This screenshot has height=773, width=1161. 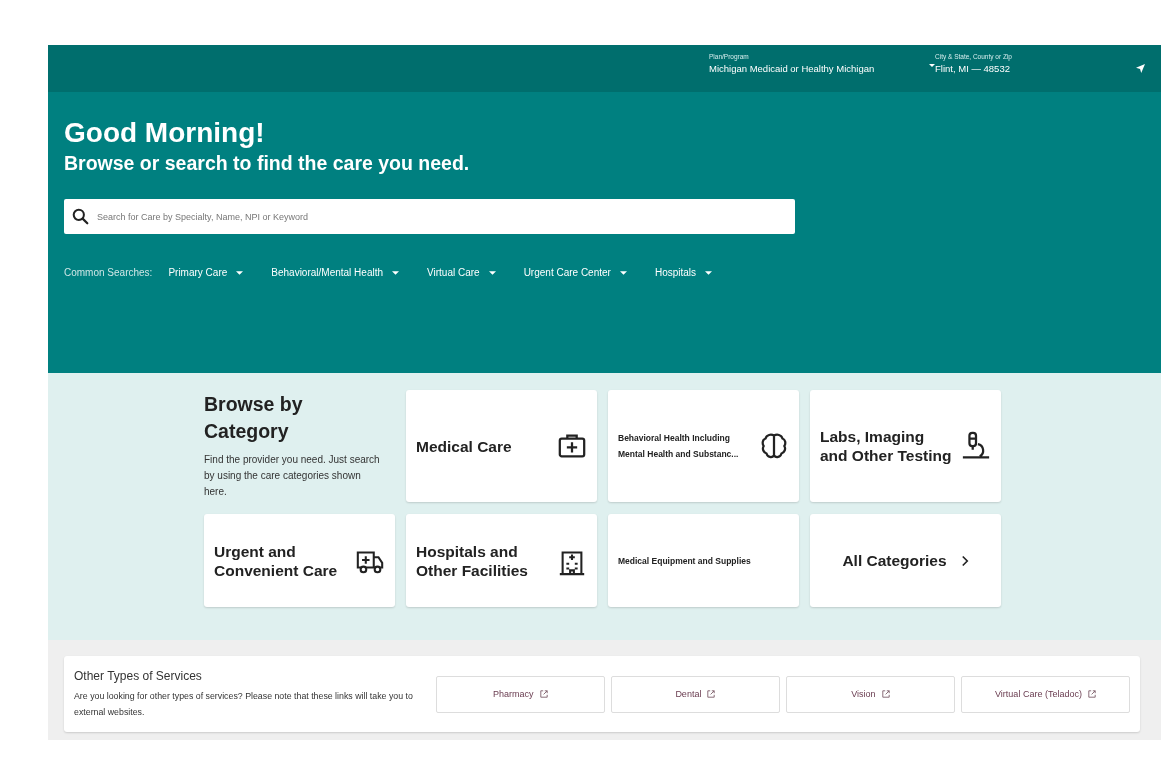 What do you see at coordinates (501, 446) in the screenshot?
I see `category-card: Medical Care` at bounding box center [501, 446].